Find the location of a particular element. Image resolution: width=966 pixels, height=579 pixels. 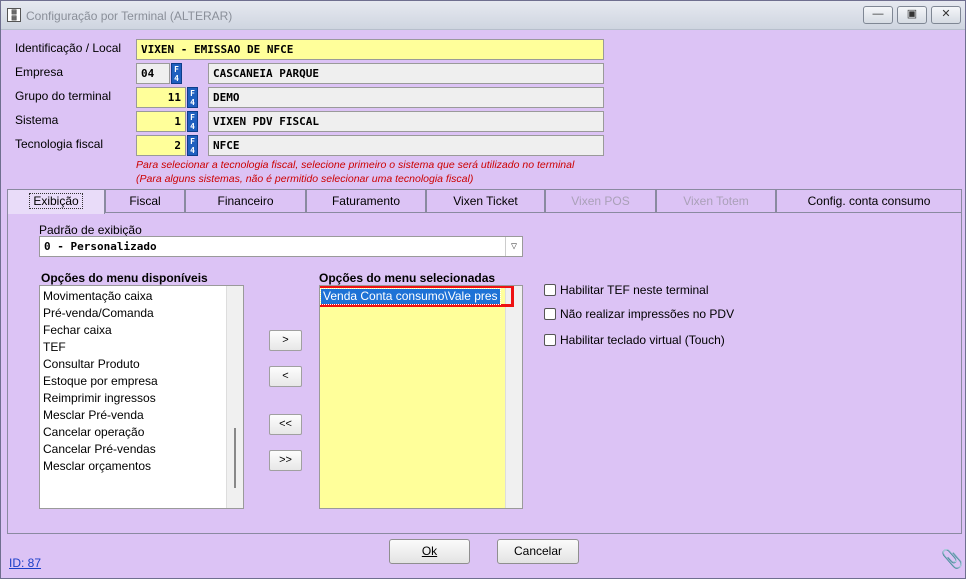

empresa-code-field: 04 is located at coordinates (153, 73).